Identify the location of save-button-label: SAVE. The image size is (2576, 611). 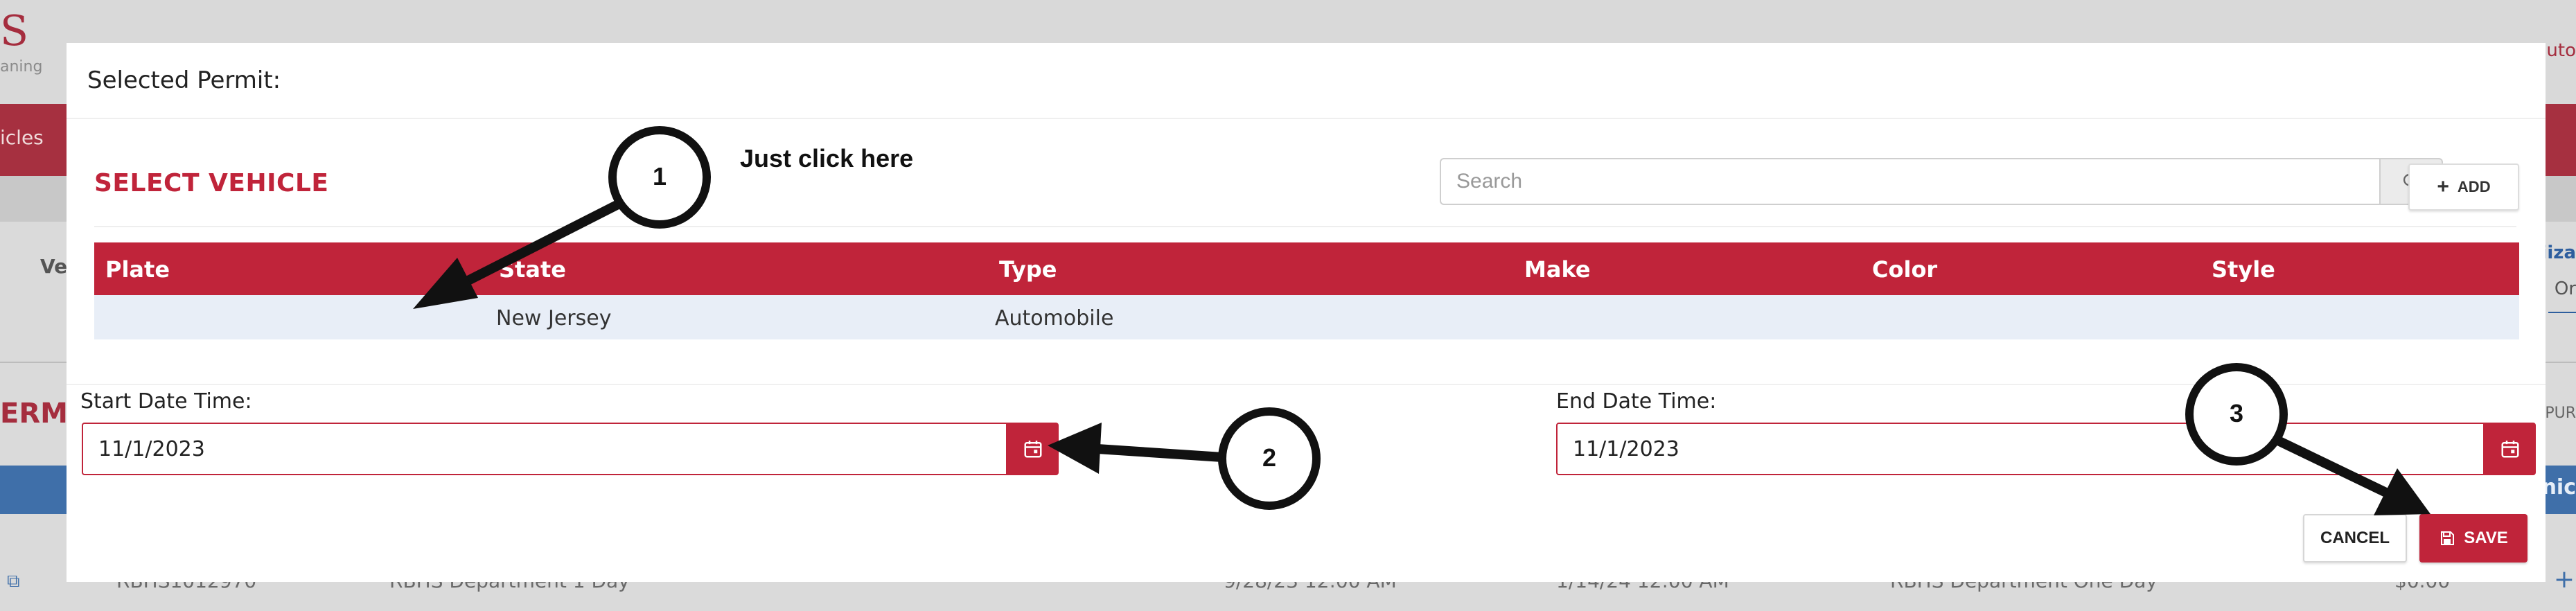
(2486, 538).